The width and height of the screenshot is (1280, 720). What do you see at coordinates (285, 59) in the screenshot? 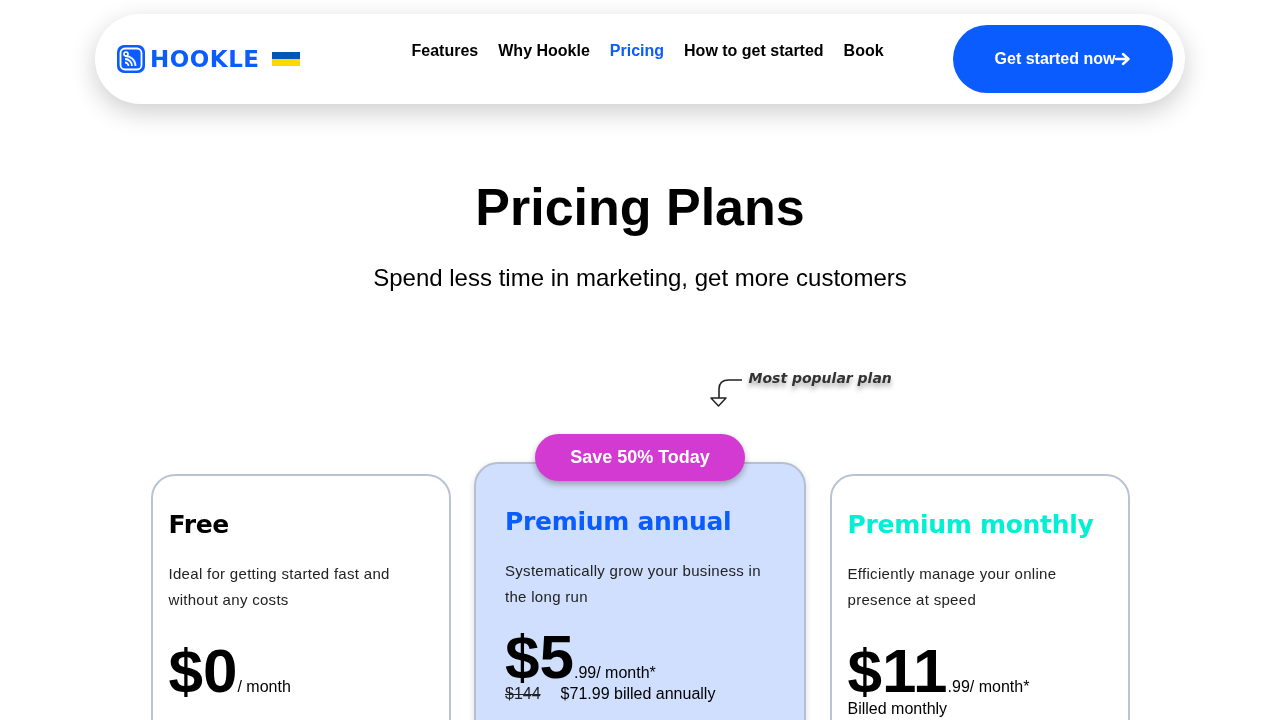
I see `flag-icon` at bounding box center [285, 59].